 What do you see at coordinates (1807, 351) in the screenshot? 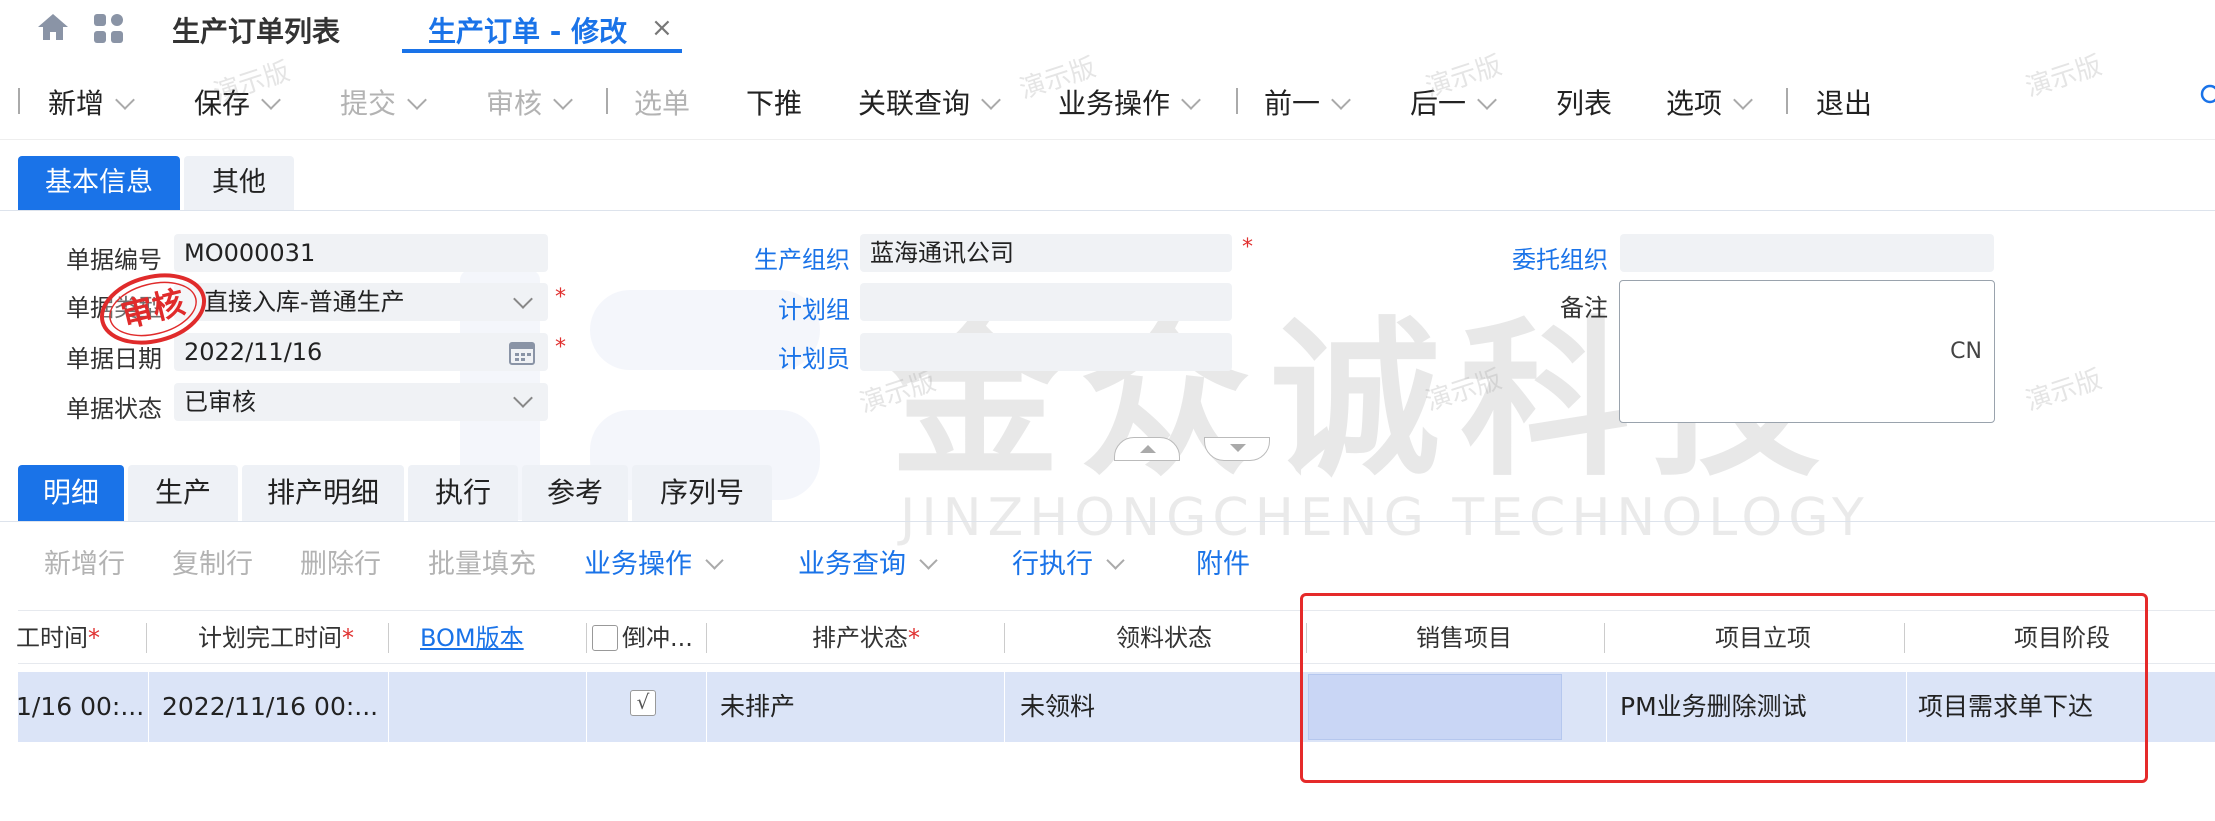
I see `note-textarea: CN` at bounding box center [1807, 351].